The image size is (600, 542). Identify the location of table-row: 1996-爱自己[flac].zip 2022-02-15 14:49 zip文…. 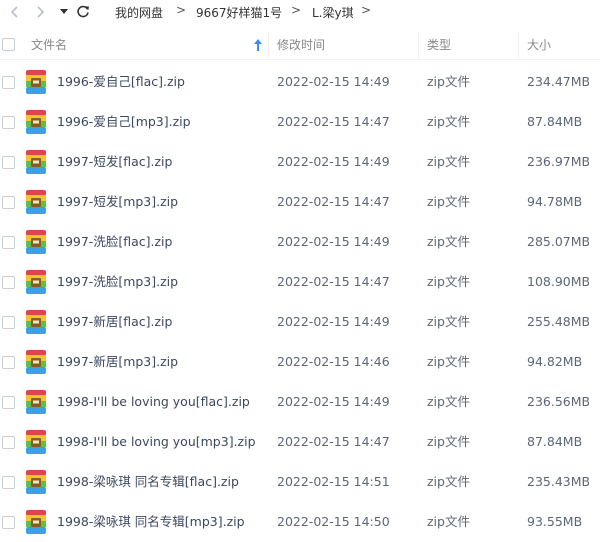
(300, 82).